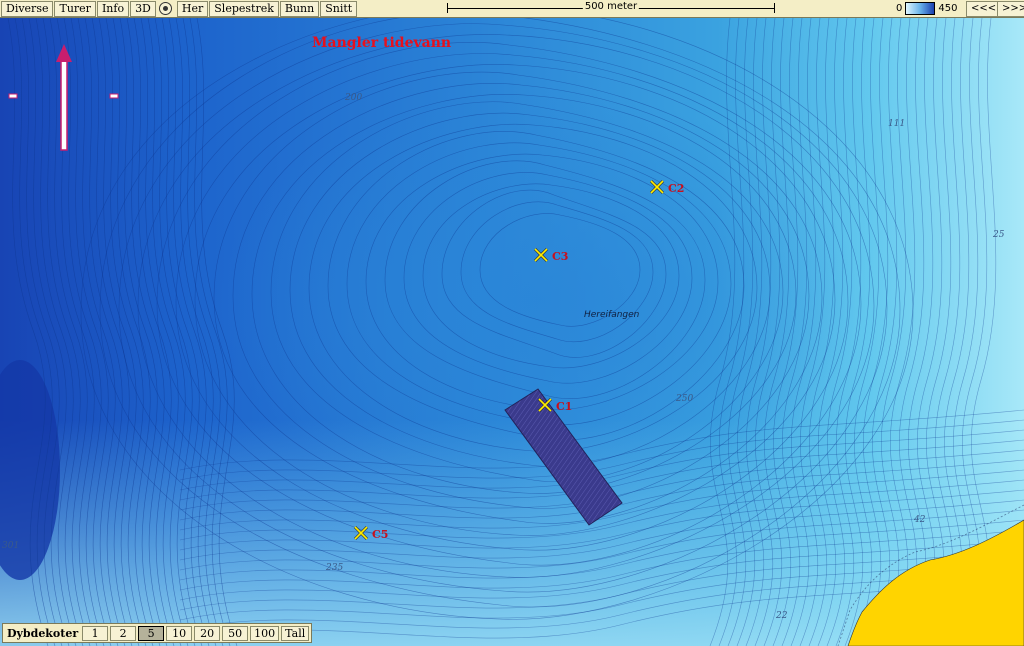 The width and height of the screenshot is (1024, 646). What do you see at coordinates (564, 406) in the screenshot?
I see `marker-label: C1` at bounding box center [564, 406].